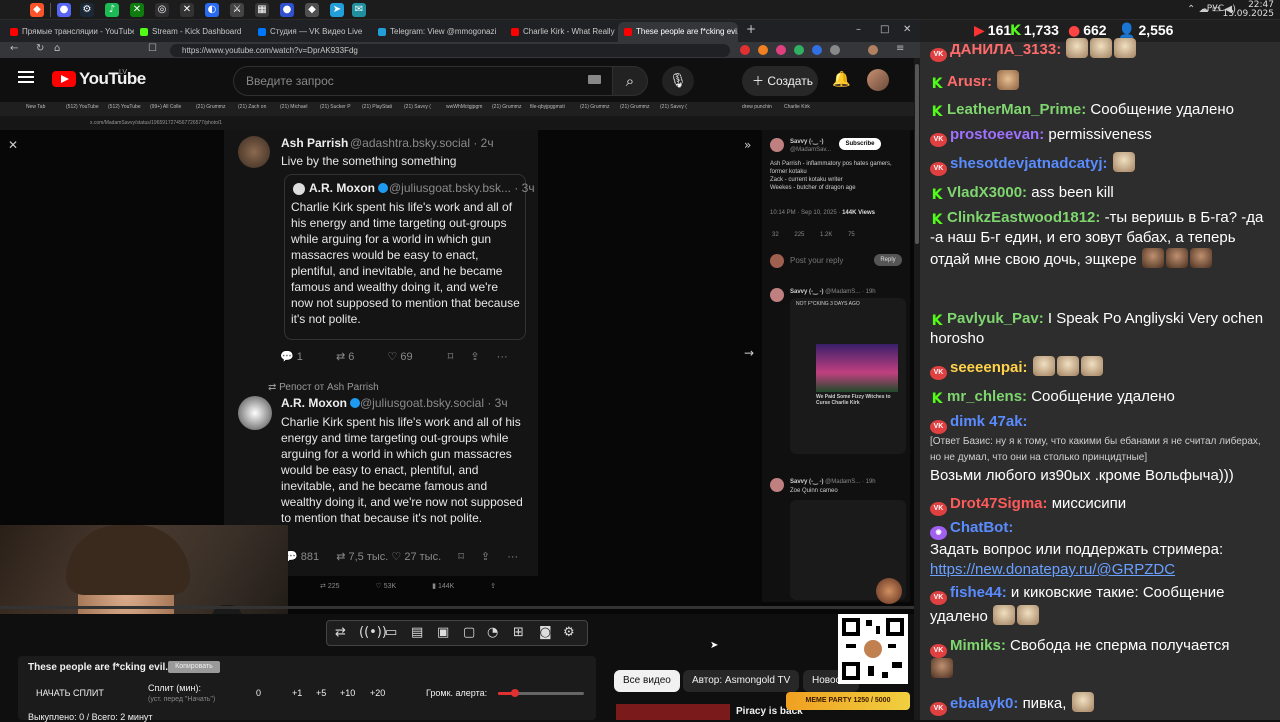 This screenshot has width=1280, height=722. I want to click on gear-icon: ⚙, so click(569, 632).